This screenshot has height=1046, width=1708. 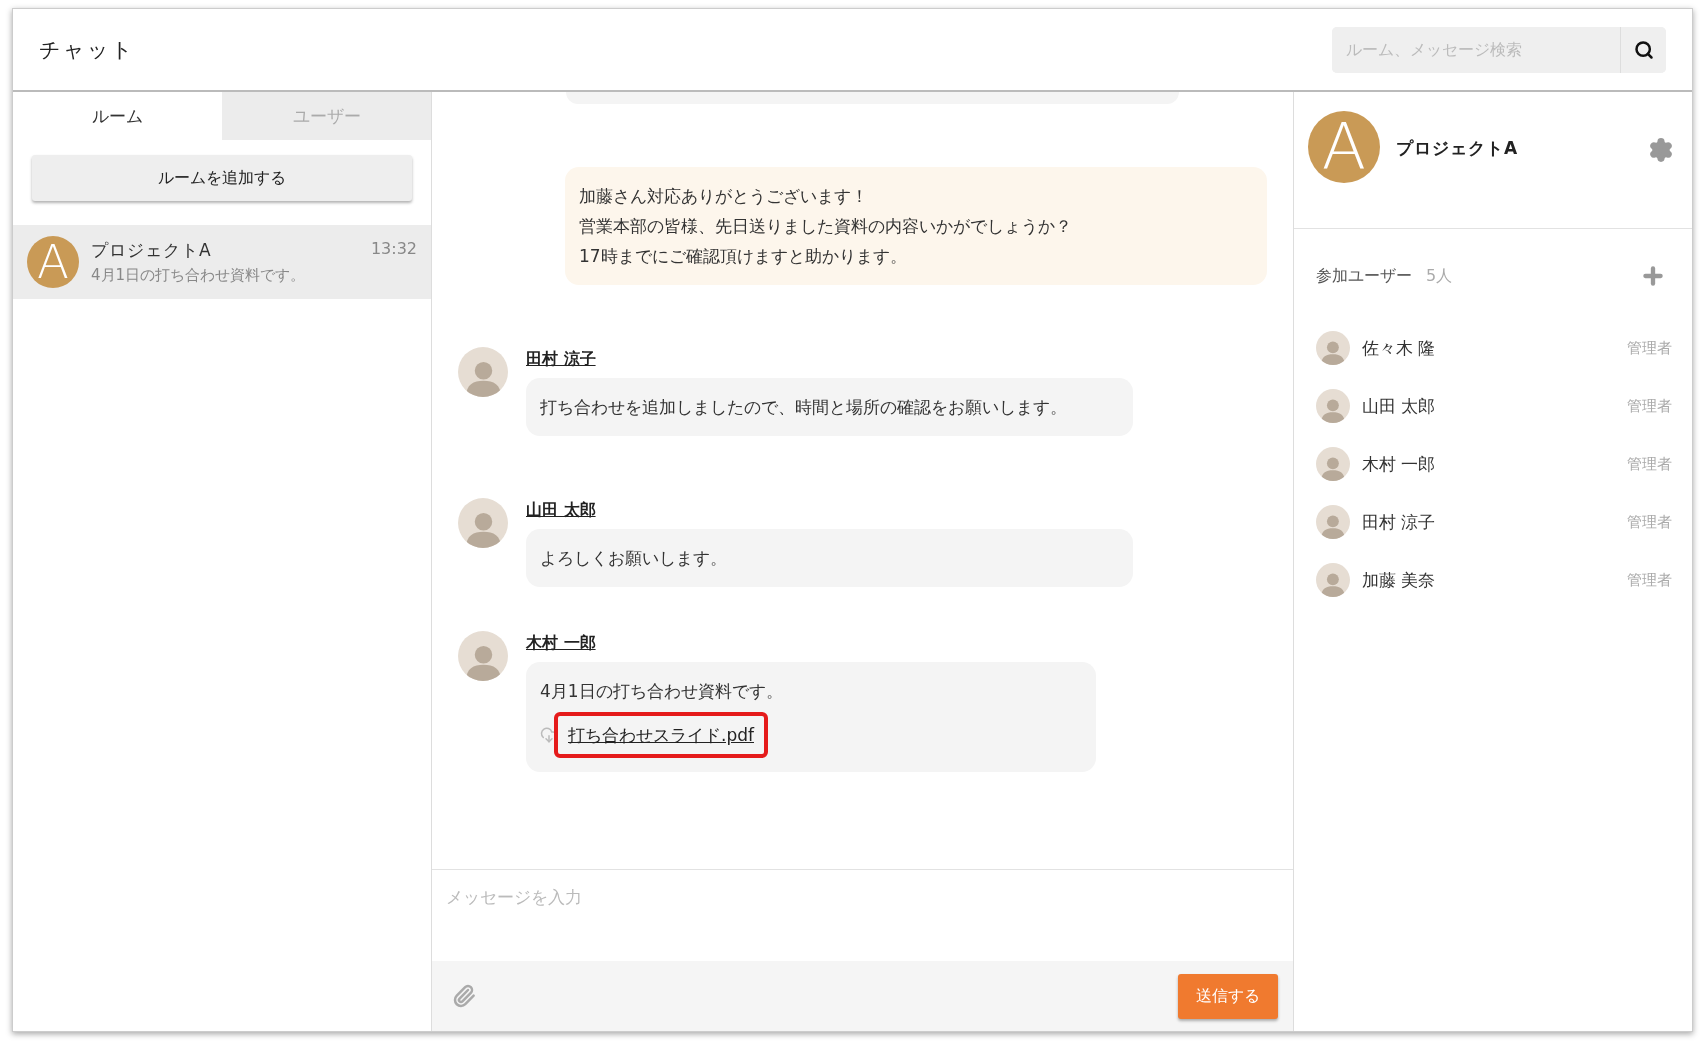 I want to click on message-text: 4月1日の打ち合わせ資料です。, so click(x=662, y=691).